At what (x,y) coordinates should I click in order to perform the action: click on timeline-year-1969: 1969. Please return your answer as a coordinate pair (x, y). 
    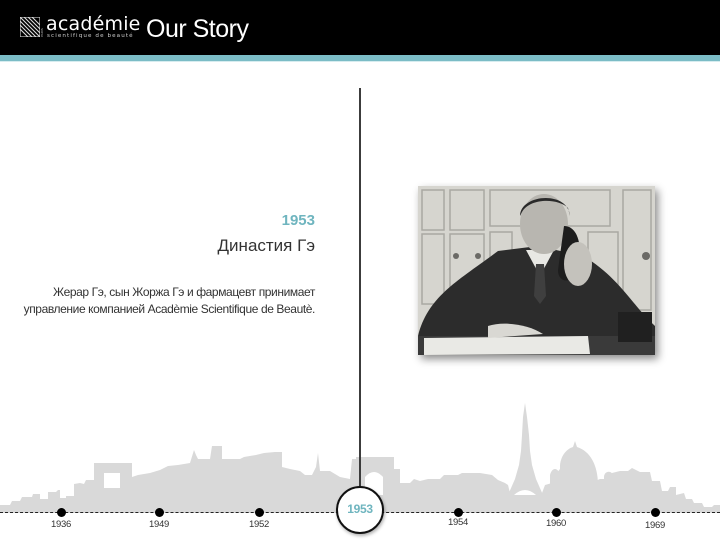
    Looking at the image, I should click on (655, 525).